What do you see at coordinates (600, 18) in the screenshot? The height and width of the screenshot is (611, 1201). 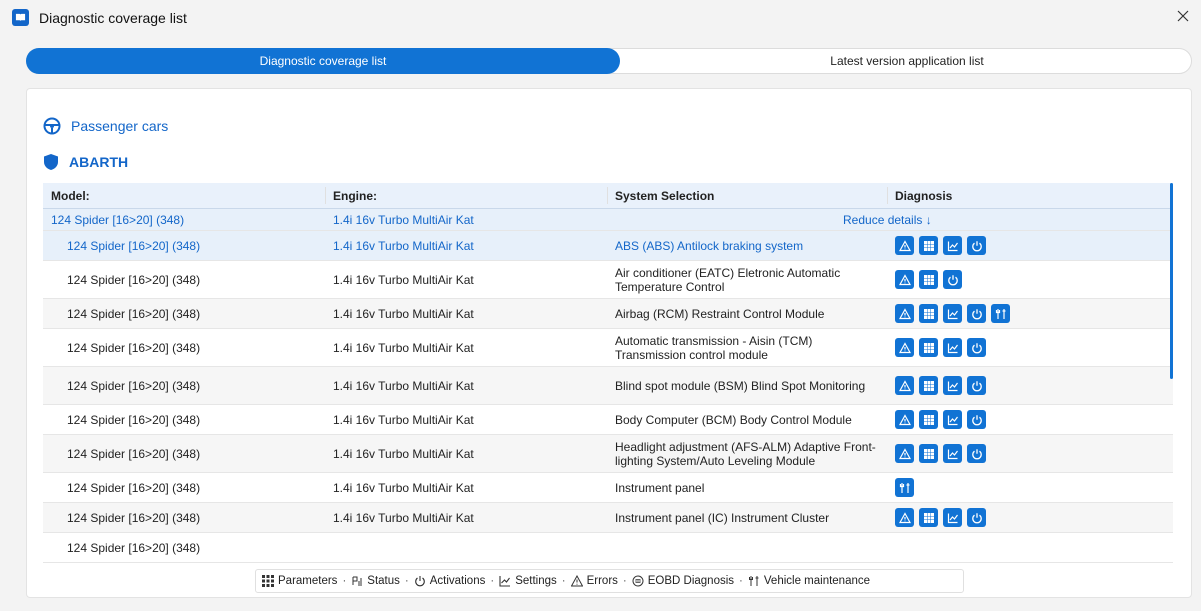 I see `title-bar: Diagnostic coverage list` at bounding box center [600, 18].